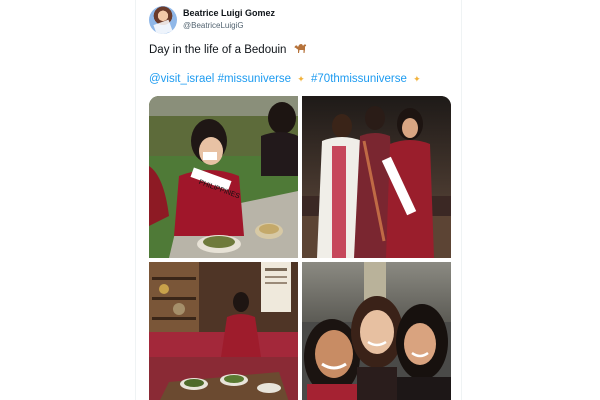 This screenshot has height=400, width=600. I want to click on tweet-text: Day in the life of a Bedouin, so click(228, 49).